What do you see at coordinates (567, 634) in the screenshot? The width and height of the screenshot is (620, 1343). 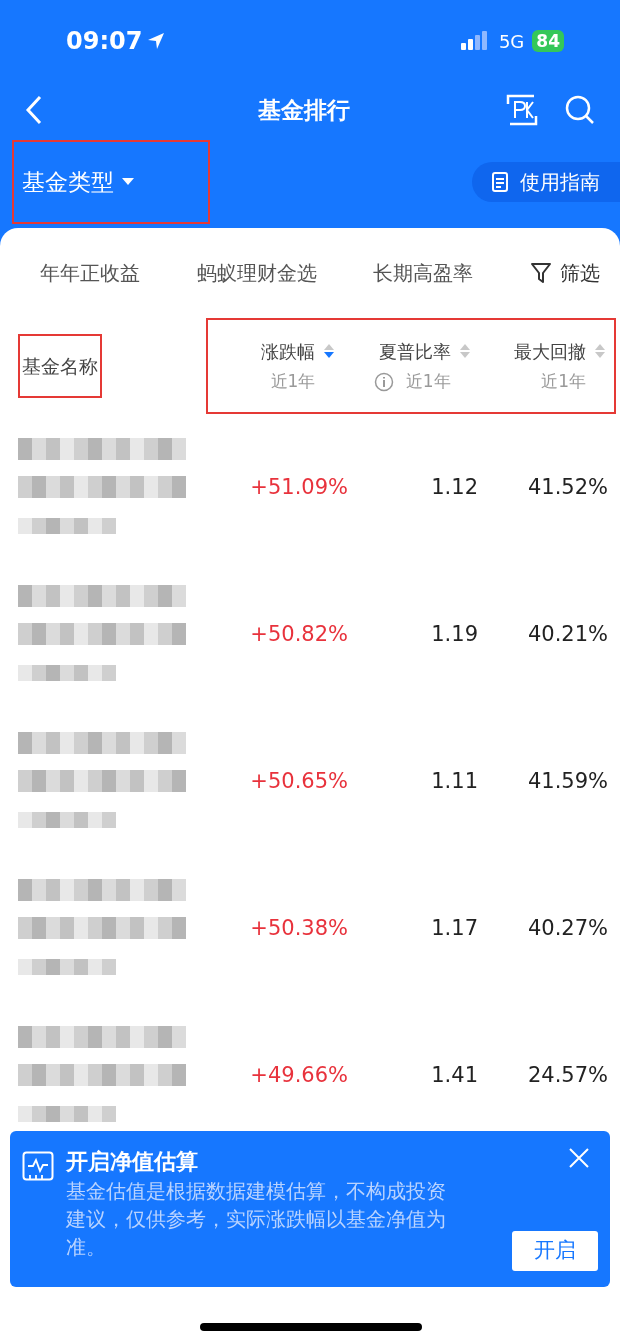 I see `max-drawdown: 40.21%` at bounding box center [567, 634].